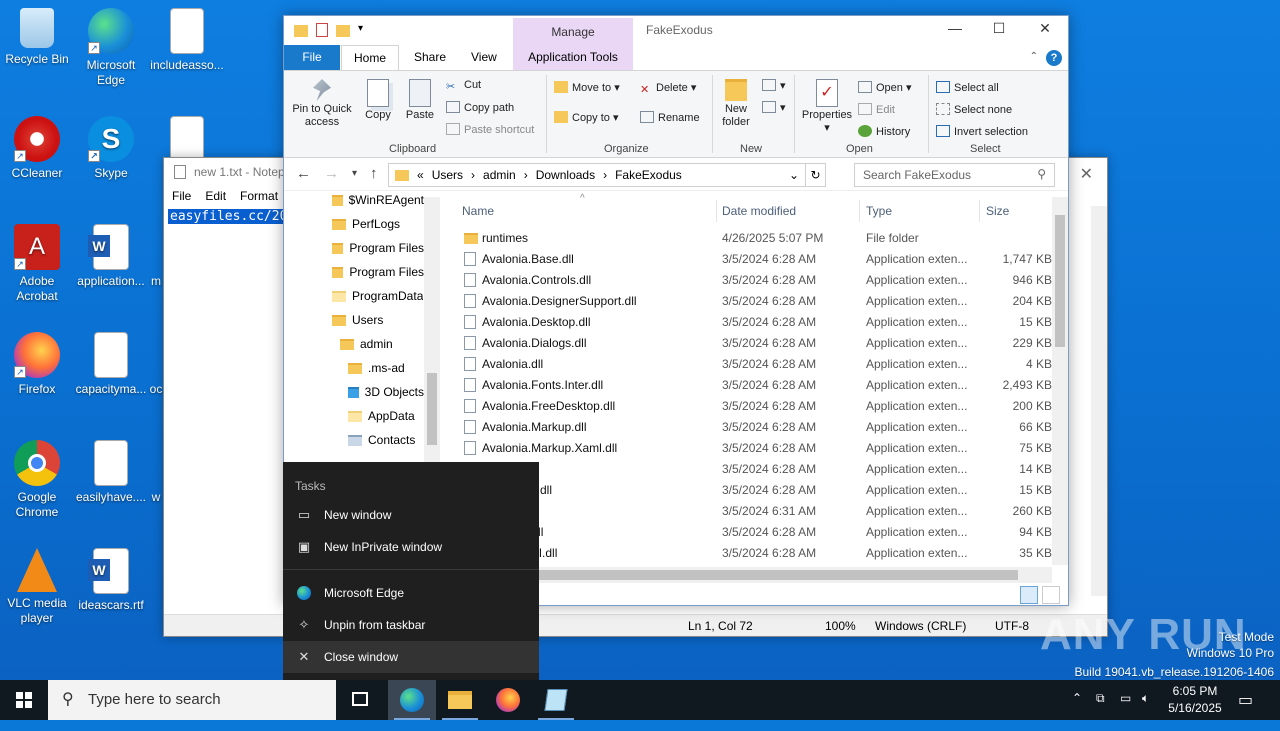 The image size is (1280, 731). I want to click on paste-button: Paste, so click(420, 100).